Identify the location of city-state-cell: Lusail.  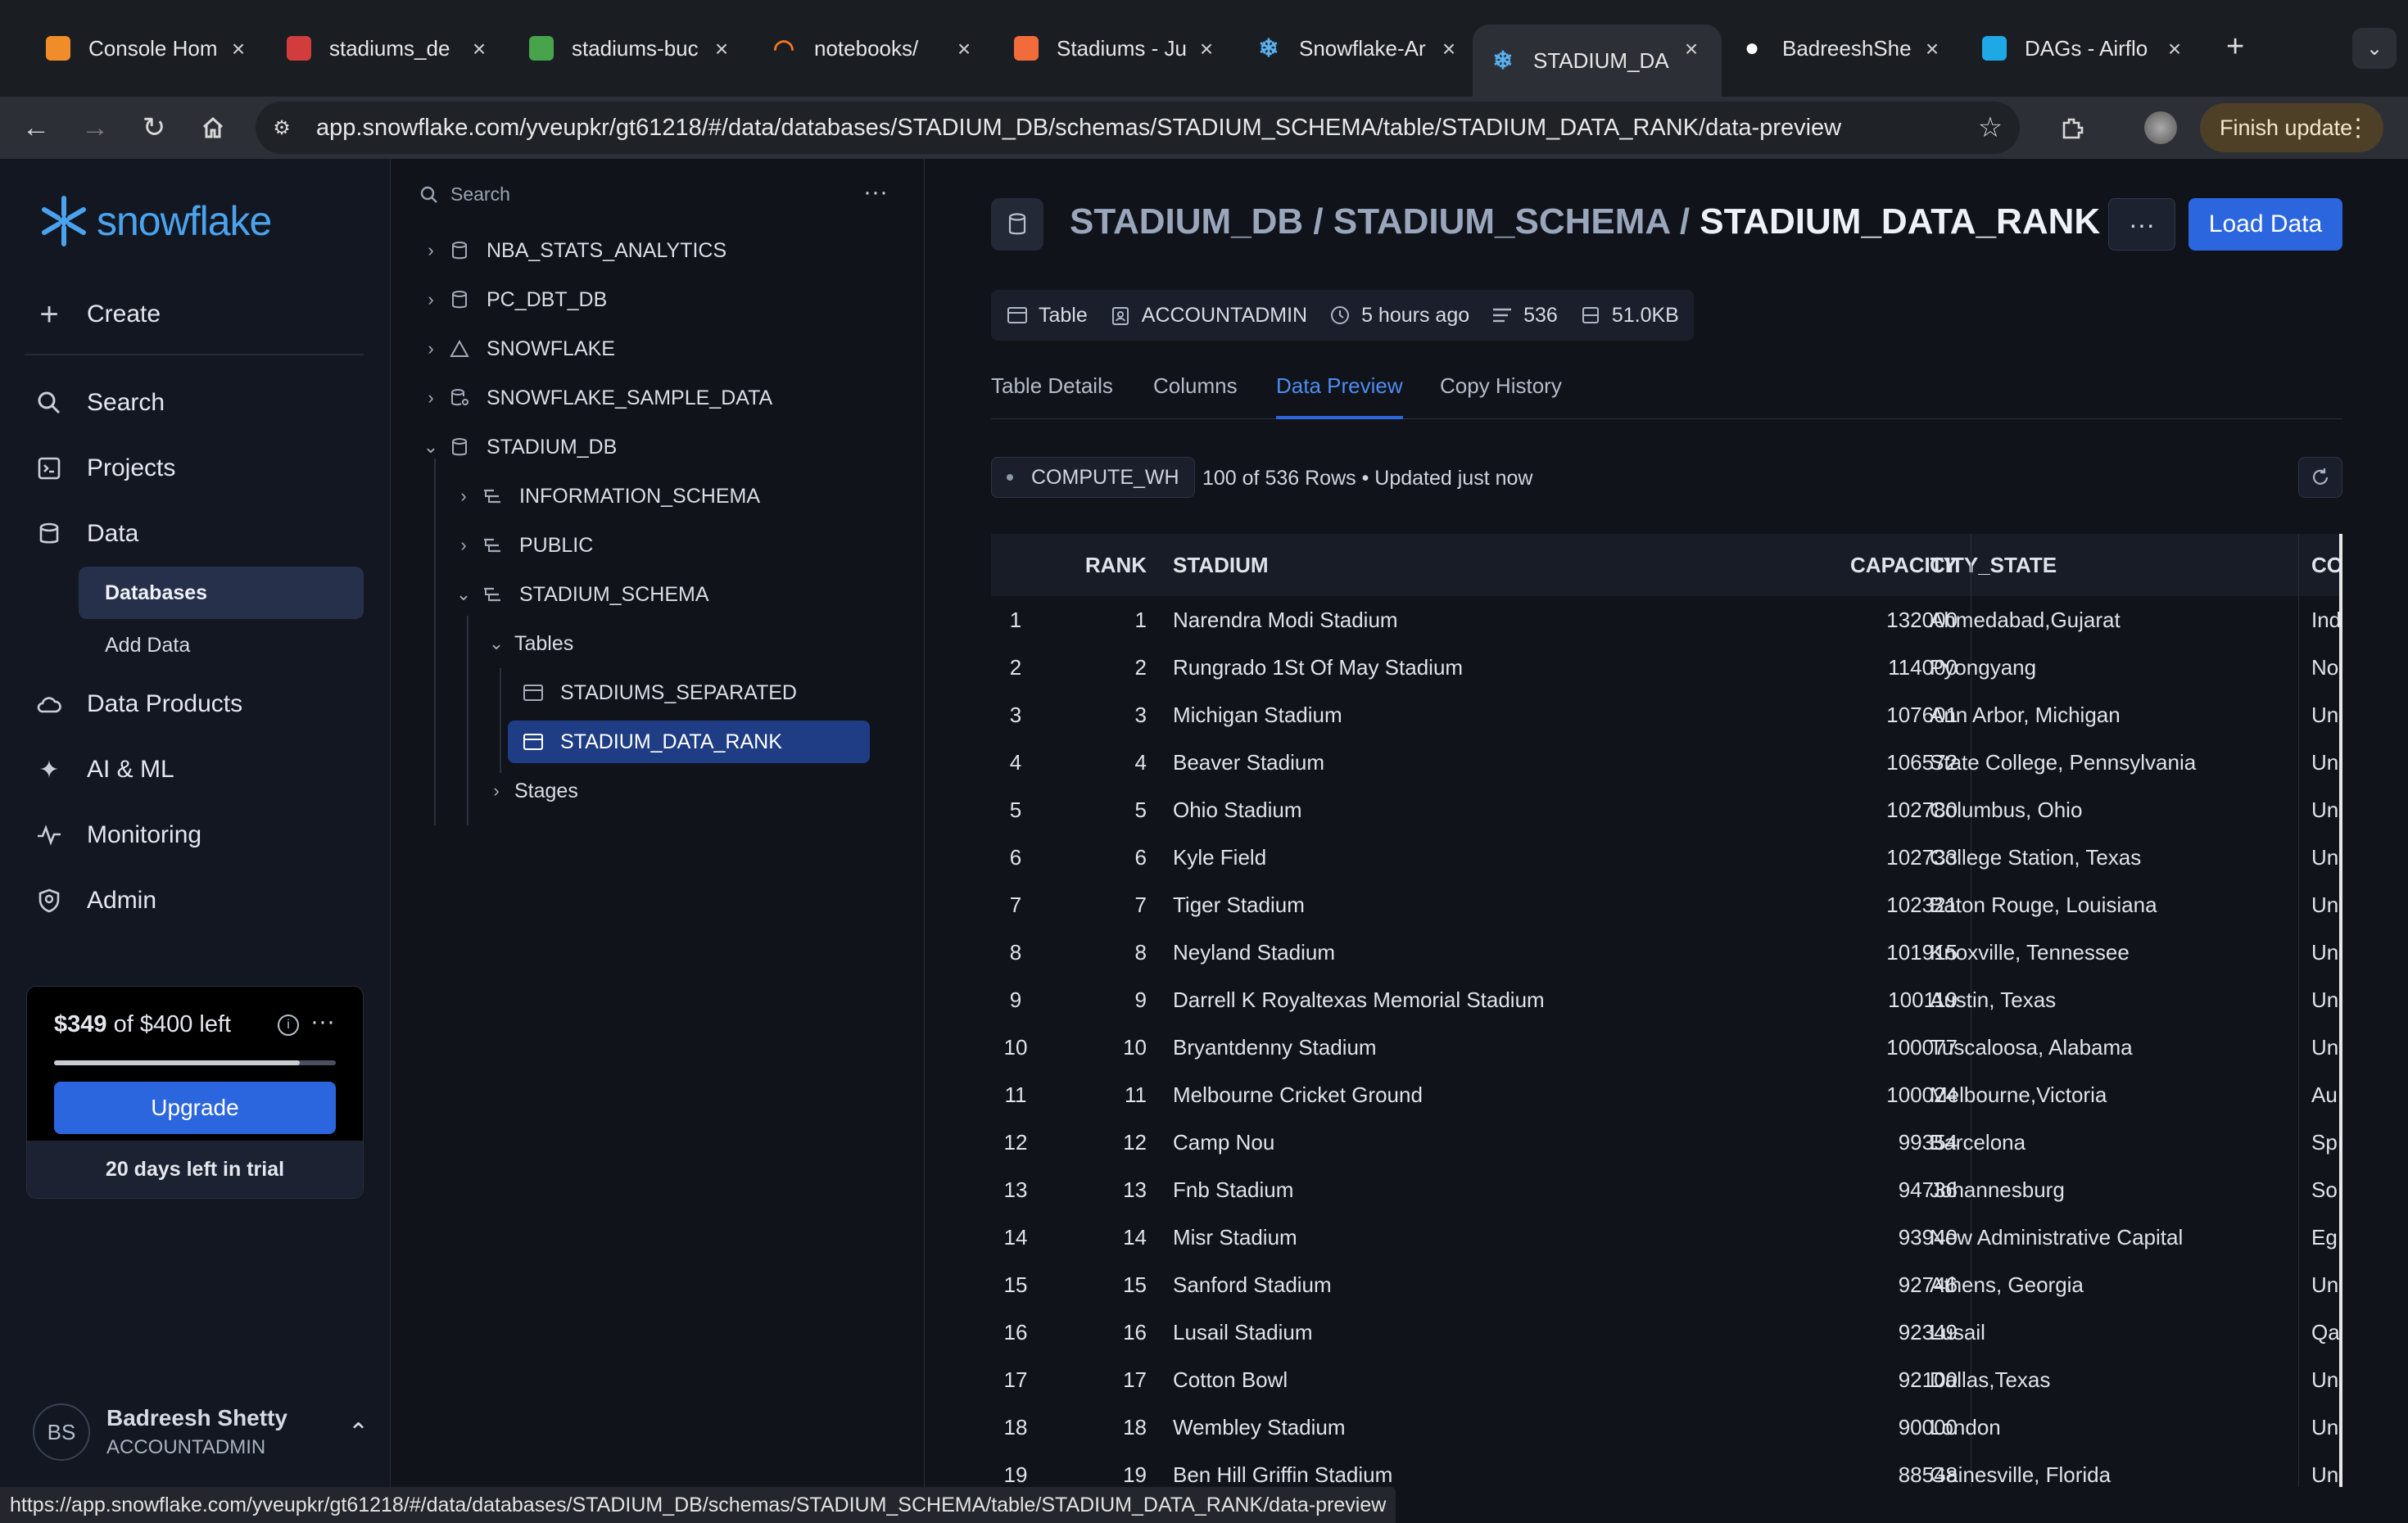
(2110, 1332).